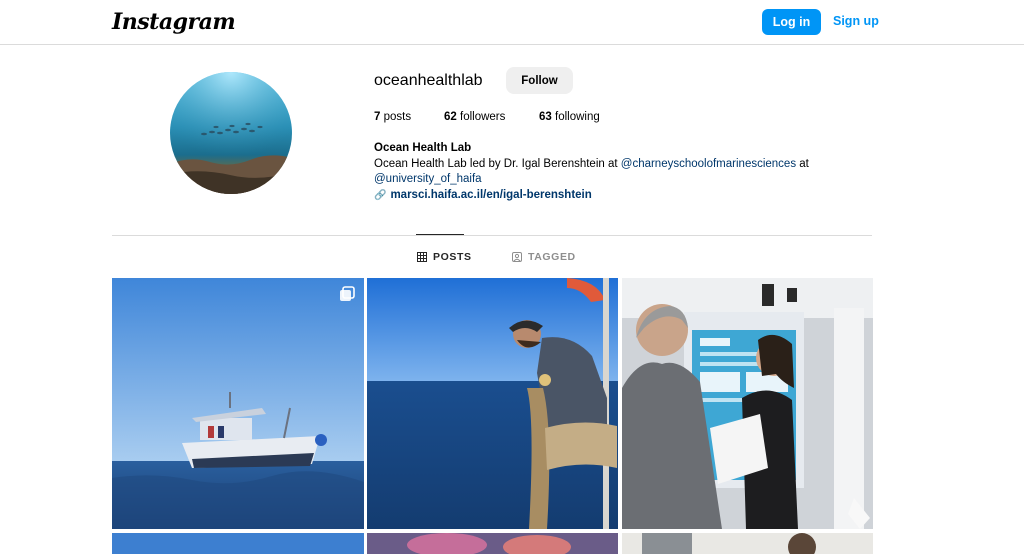 The image size is (1024, 554). I want to click on signup-link: Sign up, so click(856, 21).